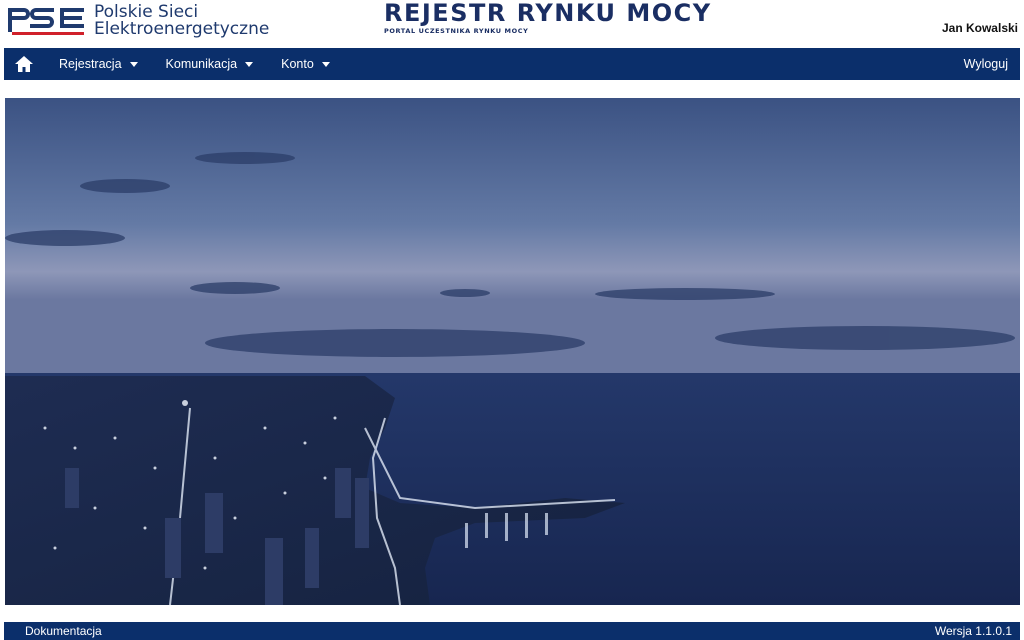  I want to click on logout-link: Wyloguj, so click(986, 64).